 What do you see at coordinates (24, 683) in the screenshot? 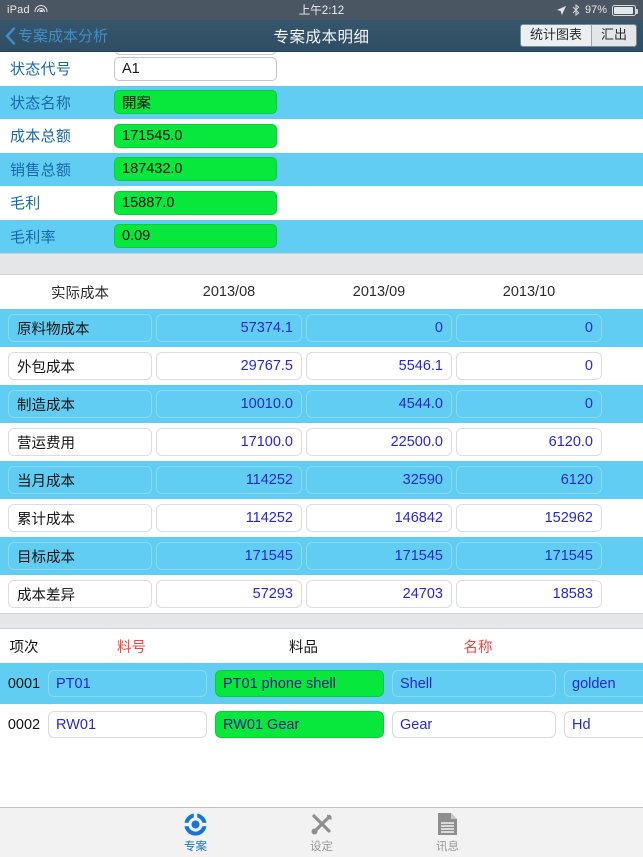
I see `item-seq: 0001` at bounding box center [24, 683].